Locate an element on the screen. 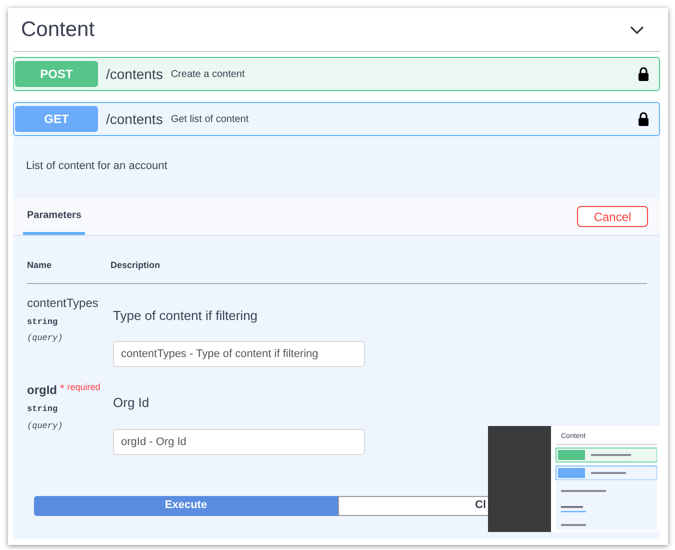 The image size is (675, 550). operation-row: POST /contents Create a content is located at coordinates (336, 74).